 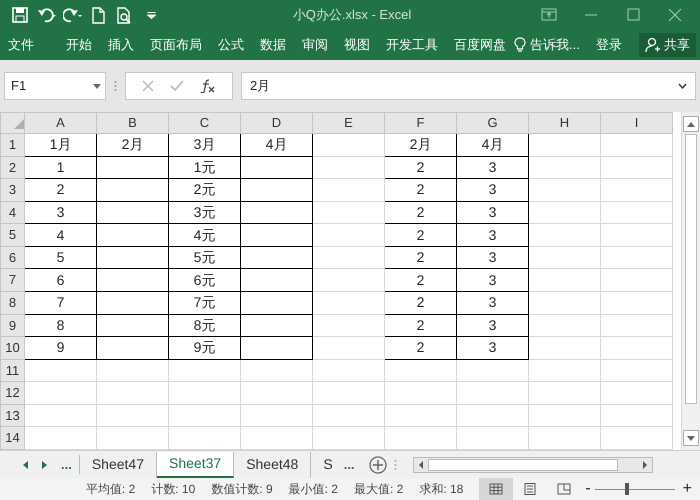 I want to click on ribbon-tab: 公式, so click(x=231, y=45).